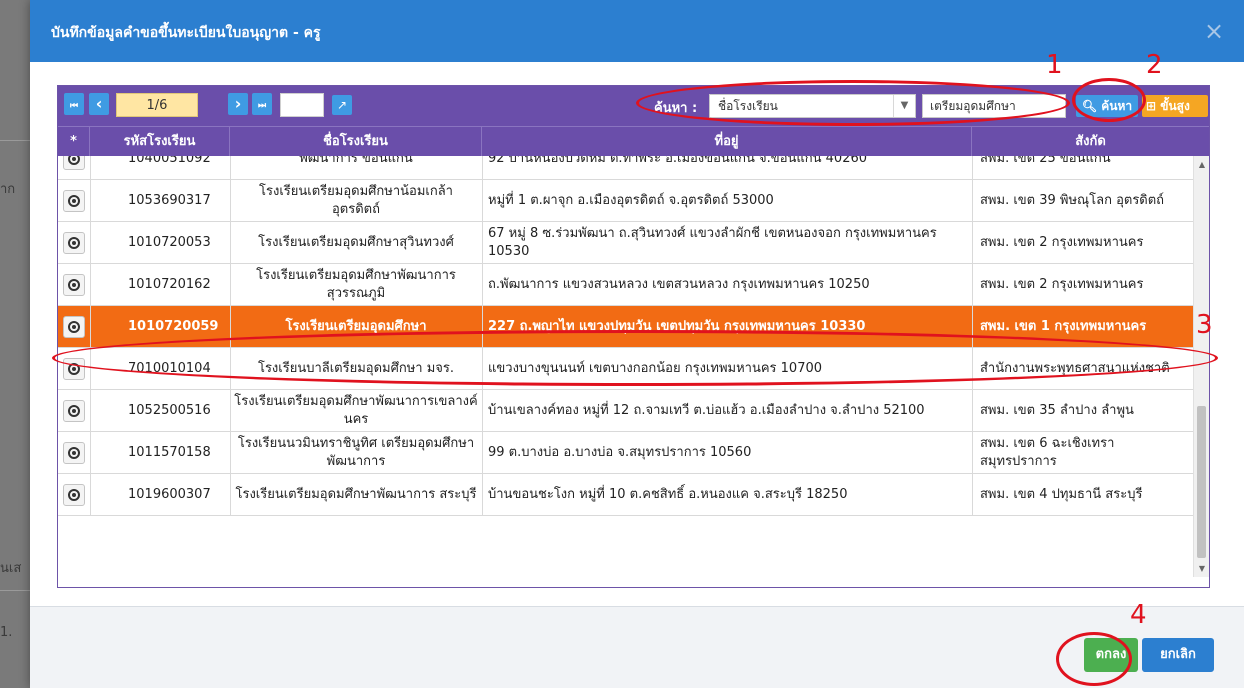 Image resolution: width=1244 pixels, height=688 pixels. Describe the element at coordinates (11, 568) in the screenshot. I see `background-text: นเส` at that location.